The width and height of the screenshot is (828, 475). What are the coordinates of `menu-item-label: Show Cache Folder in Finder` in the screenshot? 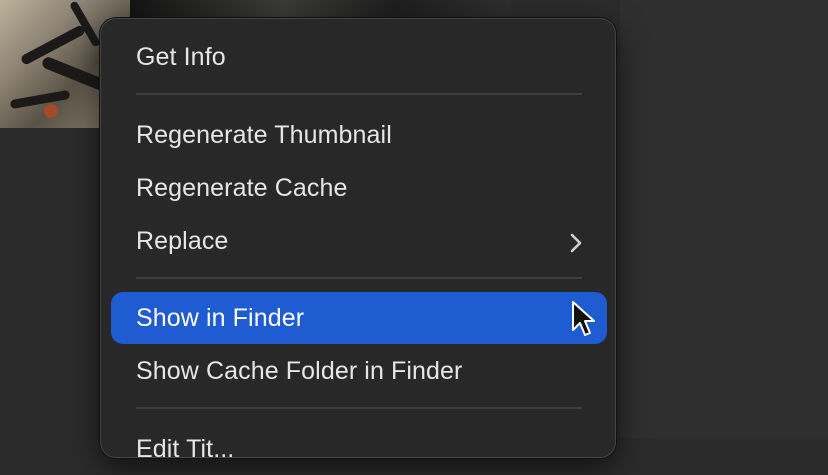 It's located at (299, 371).